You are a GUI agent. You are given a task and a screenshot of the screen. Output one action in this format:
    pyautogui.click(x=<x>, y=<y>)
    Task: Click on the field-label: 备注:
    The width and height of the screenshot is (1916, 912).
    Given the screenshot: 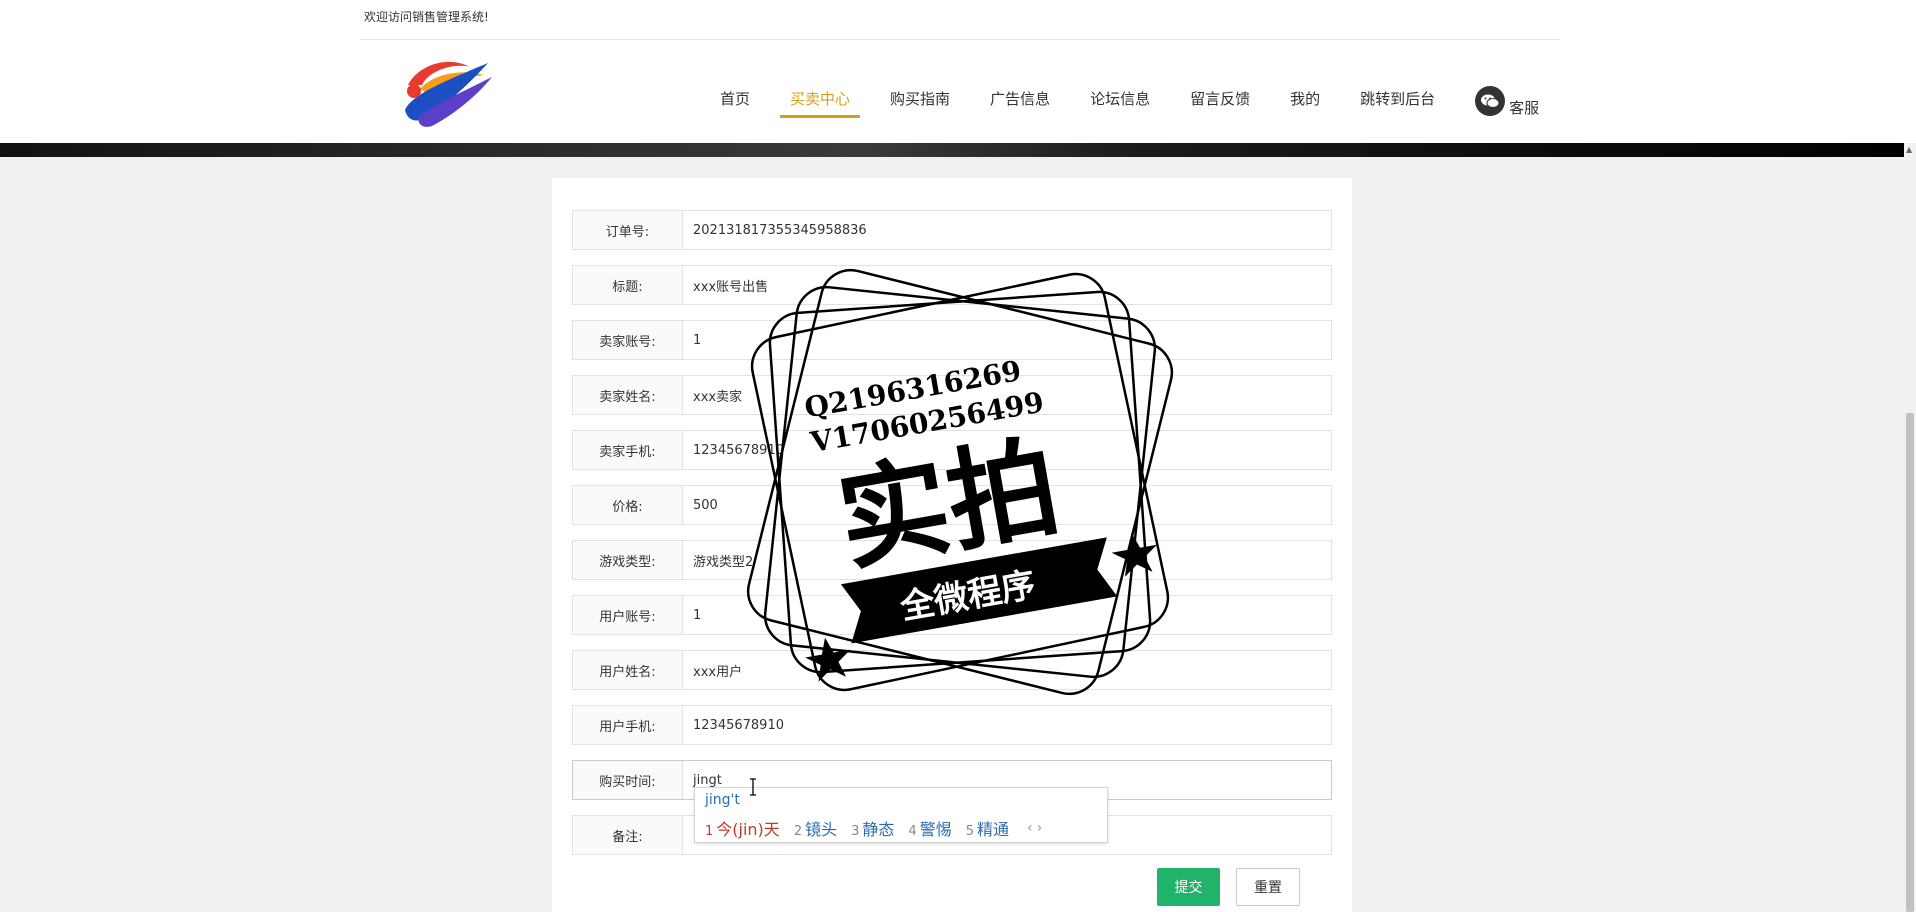 What is the action you would take?
    pyautogui.click(x=628, y=835)
    